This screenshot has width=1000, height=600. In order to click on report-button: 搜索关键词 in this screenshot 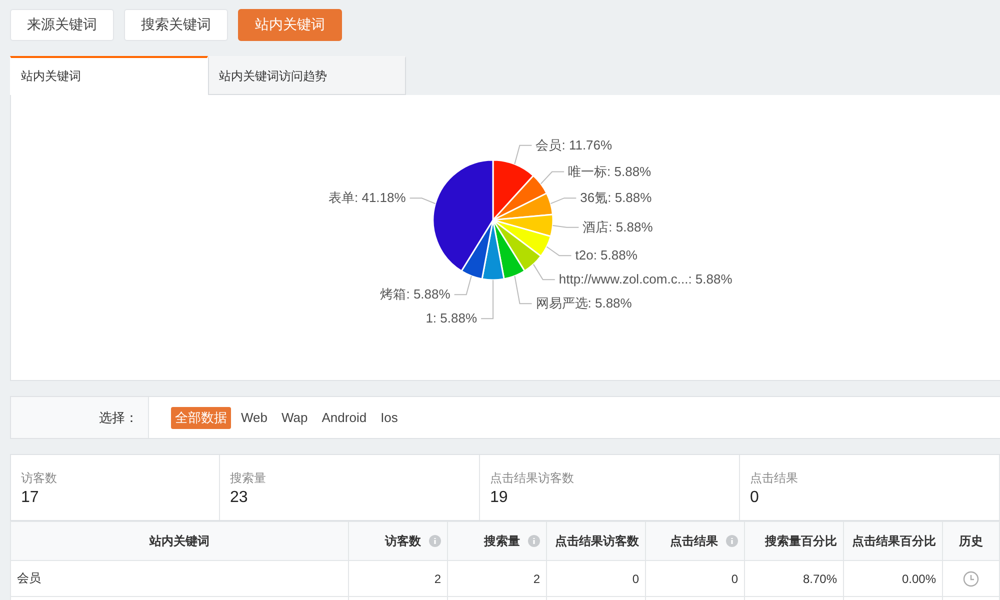, I will do `click(176, 25)`.